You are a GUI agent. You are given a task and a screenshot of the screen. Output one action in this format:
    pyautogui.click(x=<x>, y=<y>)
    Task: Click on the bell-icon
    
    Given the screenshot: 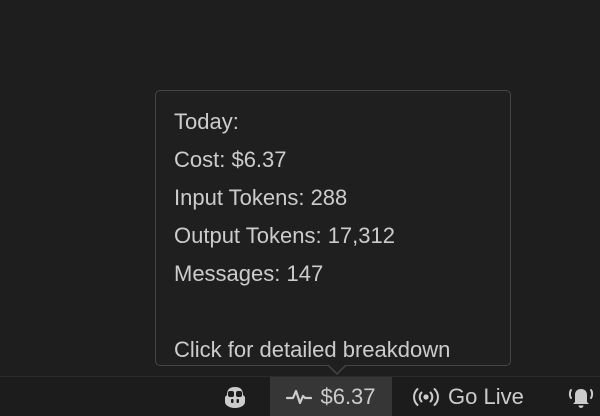 What is the action you would take?
    pyautogui.click(x=581, y=397)
    